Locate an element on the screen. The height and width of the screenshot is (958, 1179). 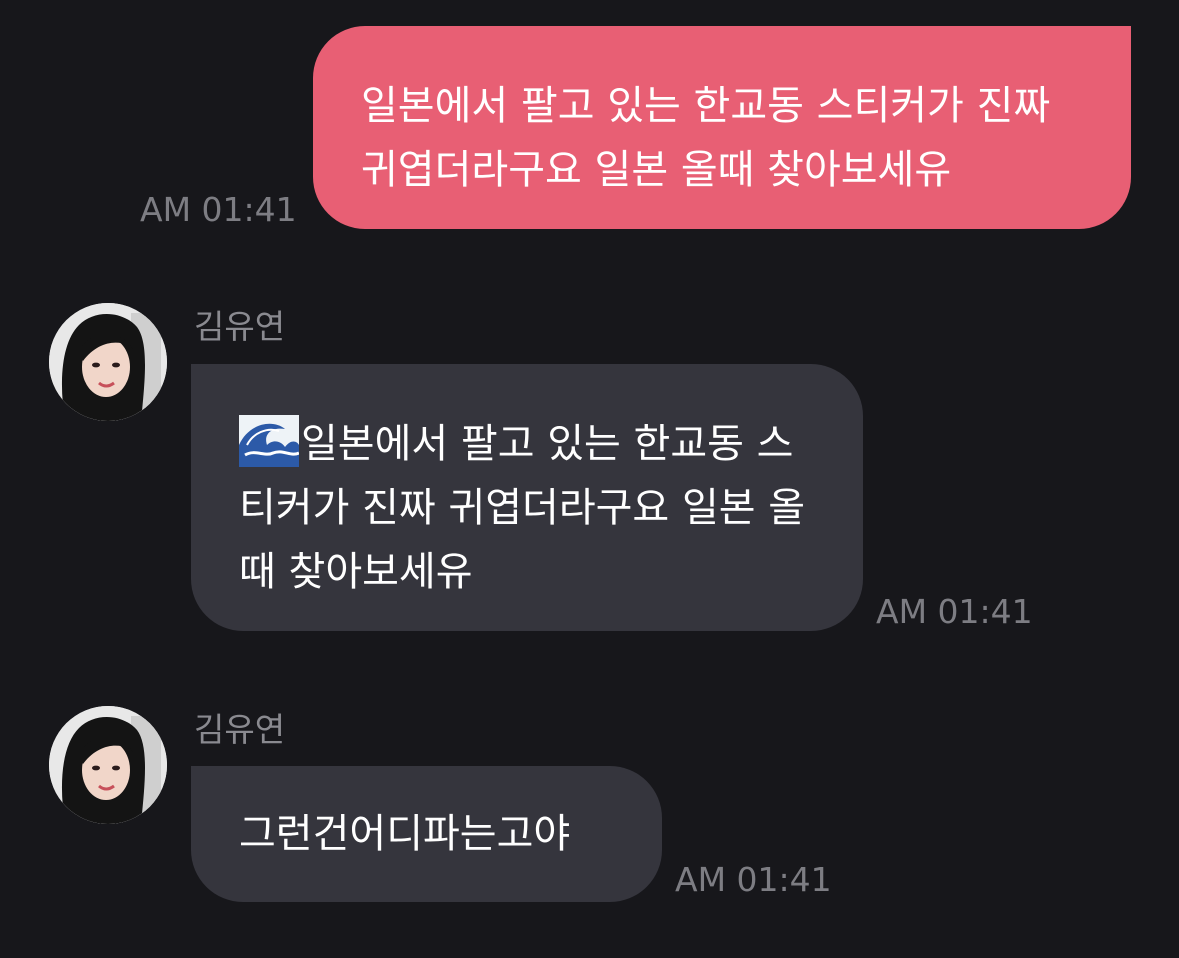
message-bubble: 그런건어디파는고야 is located at coordinates (426, 834).